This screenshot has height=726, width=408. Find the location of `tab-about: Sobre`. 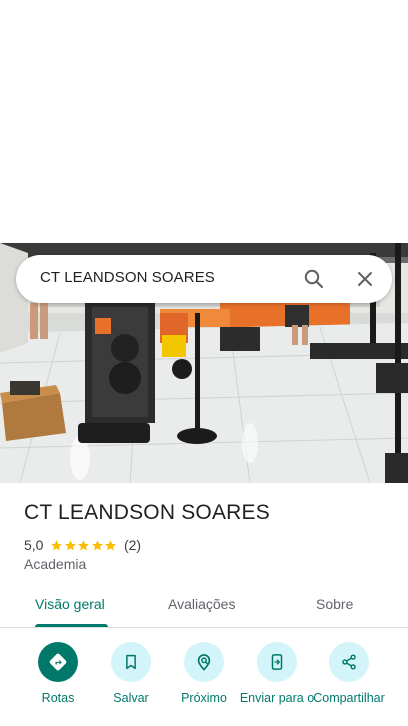

tab-about: Sobre is located at coordinates (334, 604).